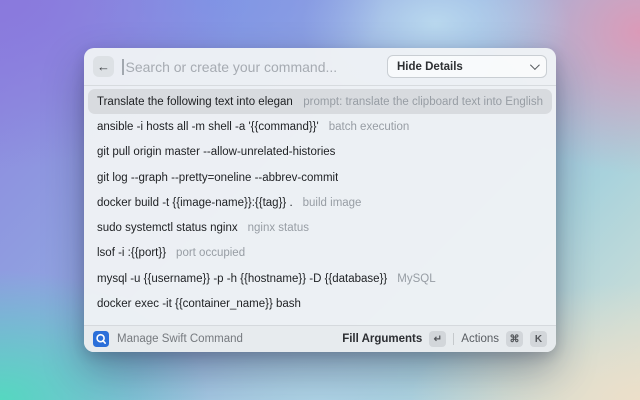  I want to click on divider, so click(454, 339).